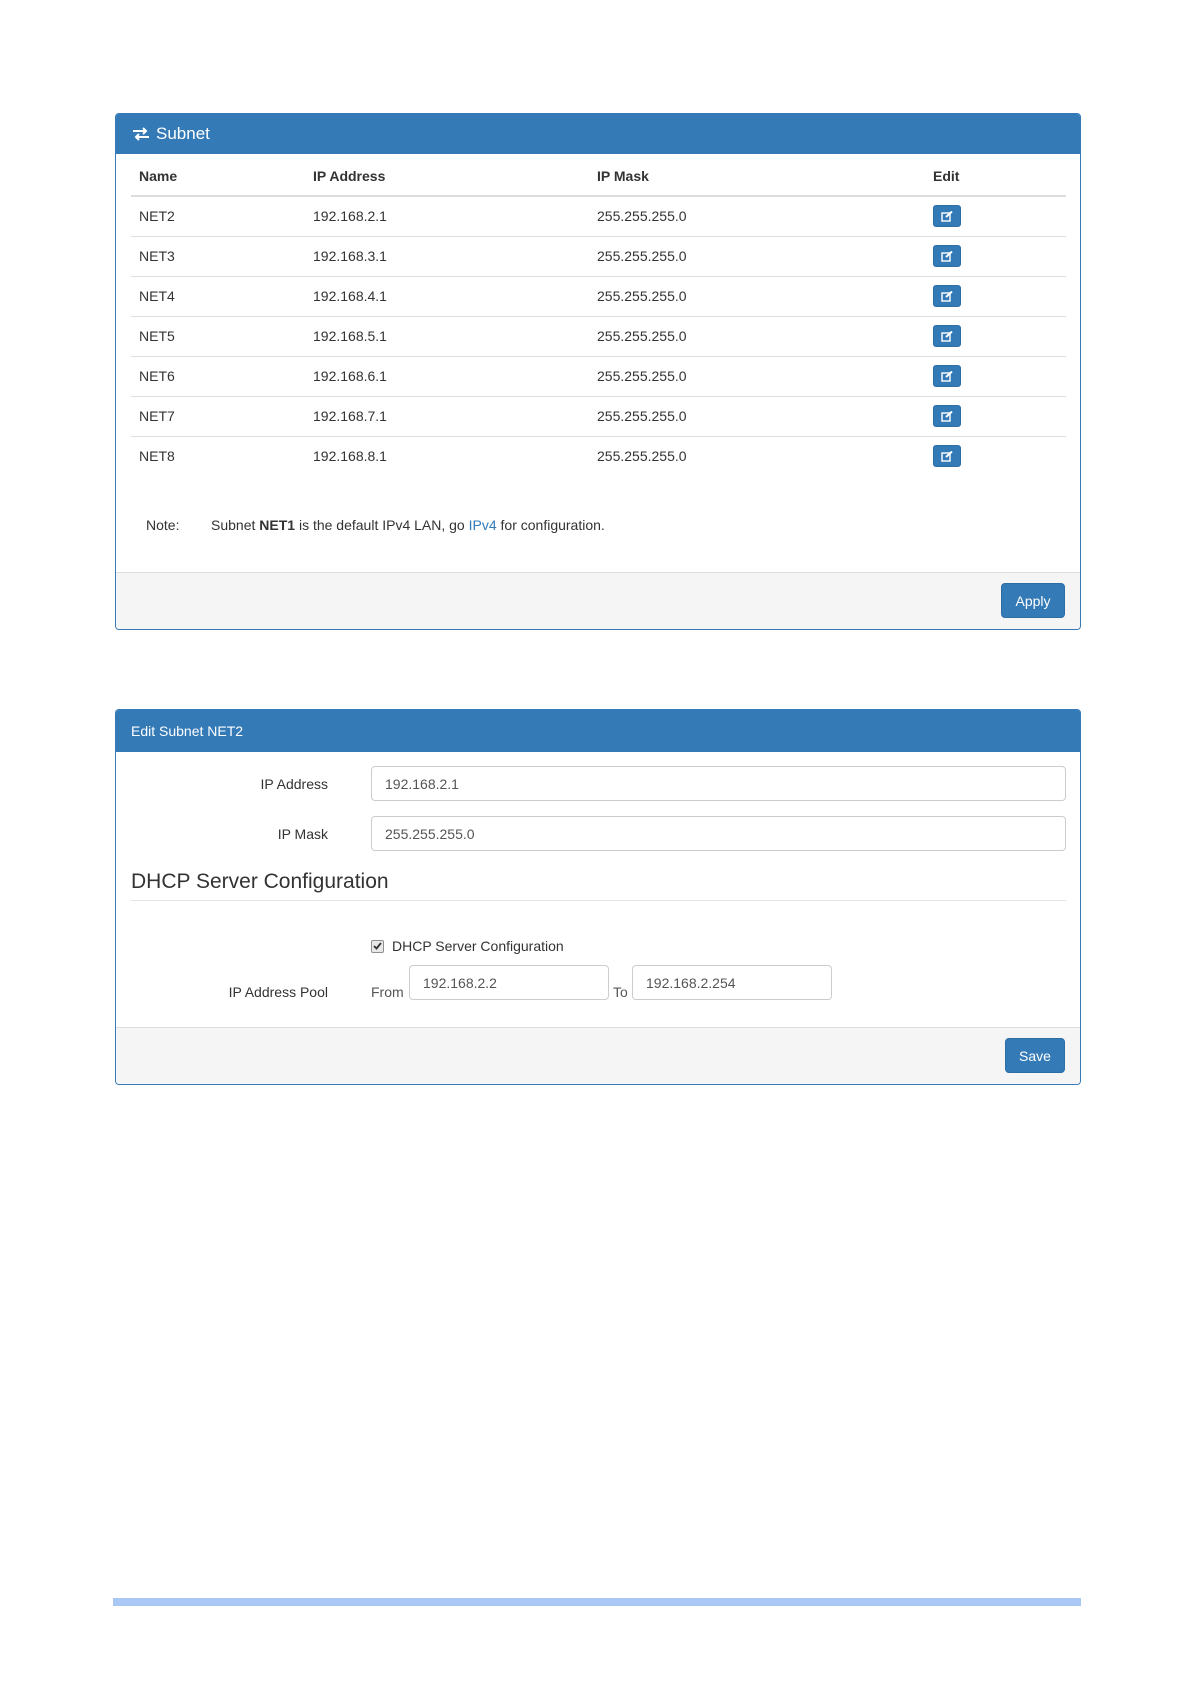  I want to click on edit-panel-title: Edit Subnet NET2, so click(187, 731).